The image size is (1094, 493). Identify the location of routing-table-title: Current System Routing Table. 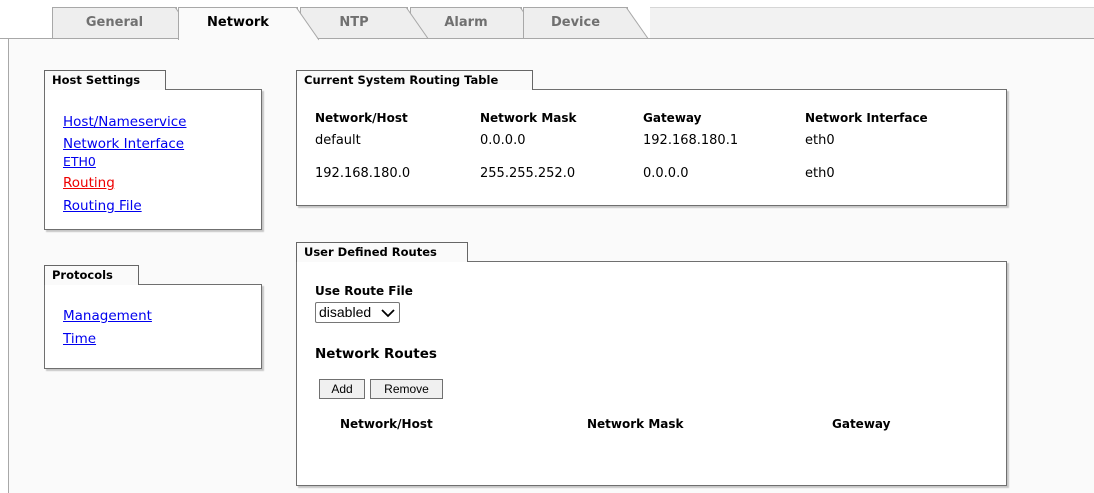
(401, 80).